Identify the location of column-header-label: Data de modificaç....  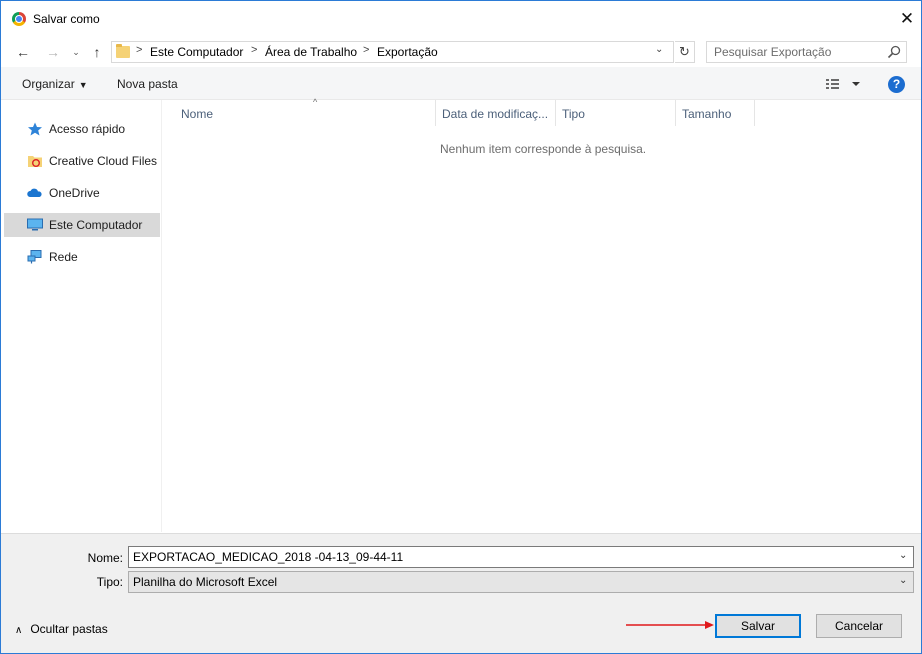
(495, 114).